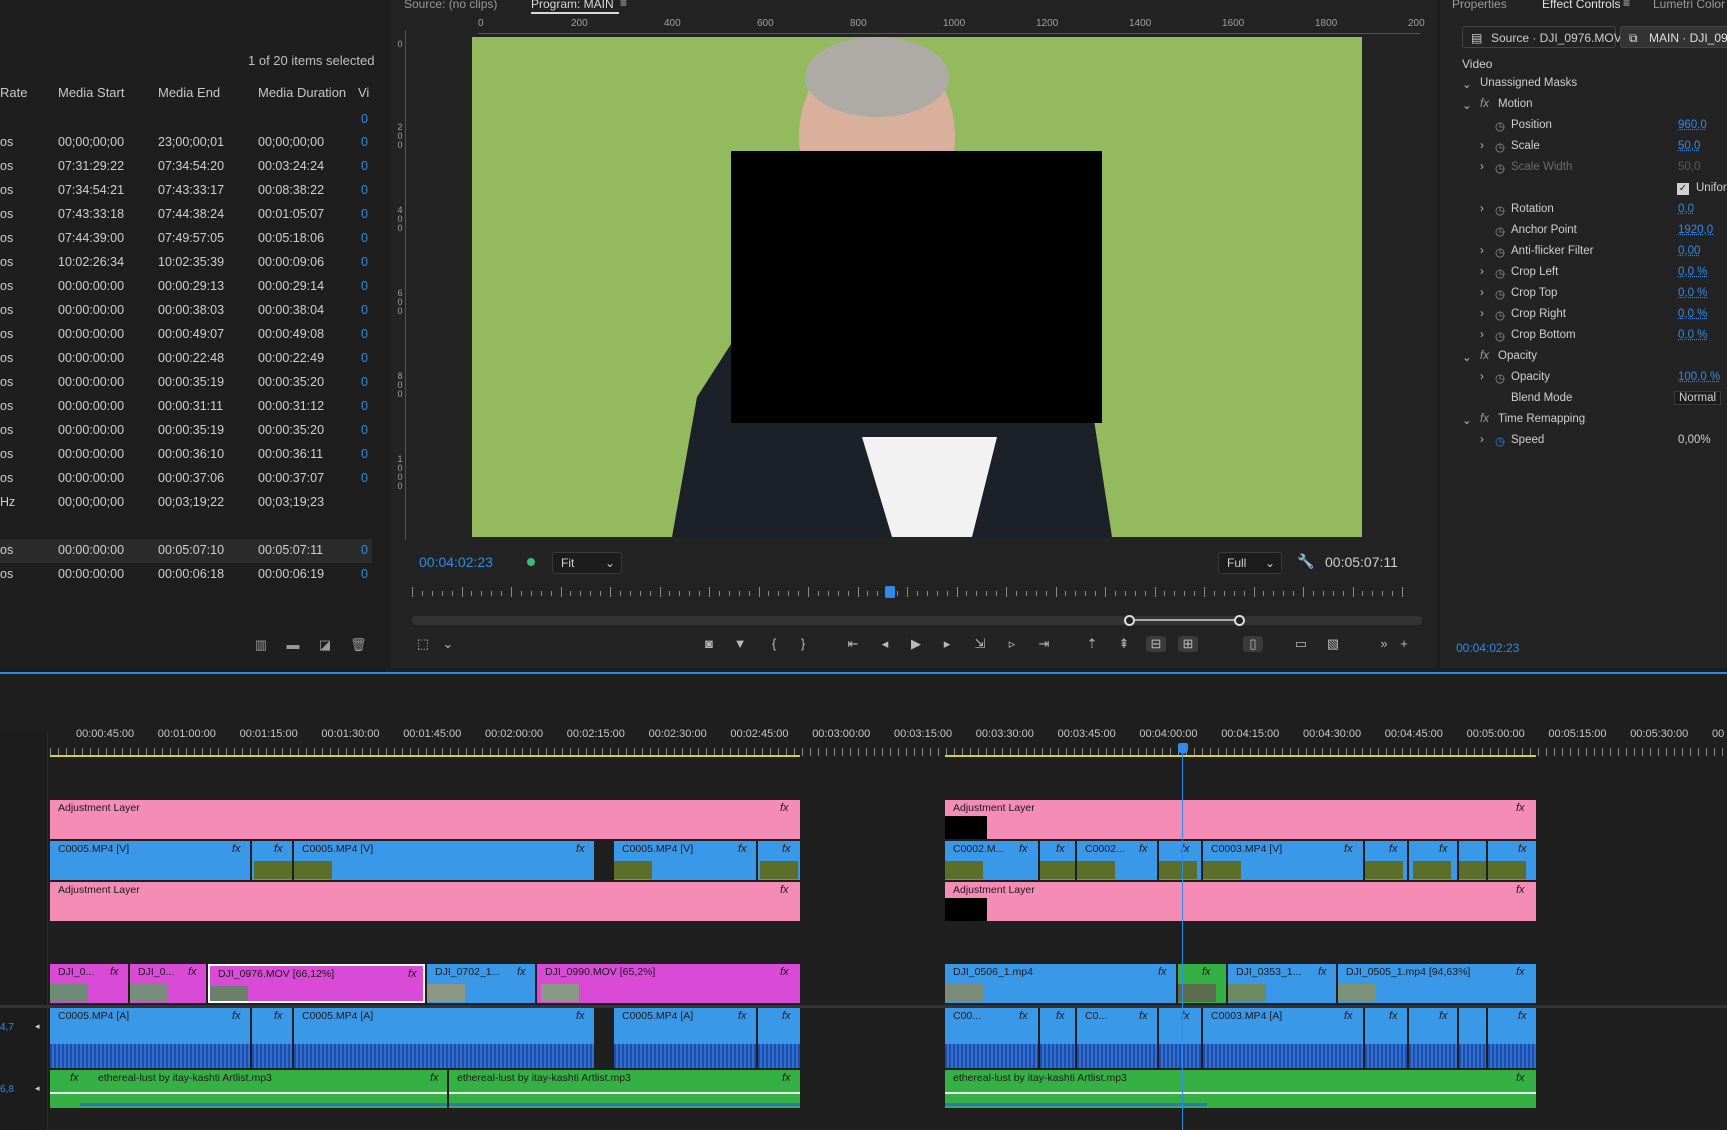 The height and width of the screenshot is (1130, 1727). Describe the element at coordinates (186, 263) in the screenshot. I see `project-row: os 10:02:26:34 10:02:35:39 00:00:09:06 0` at that location.